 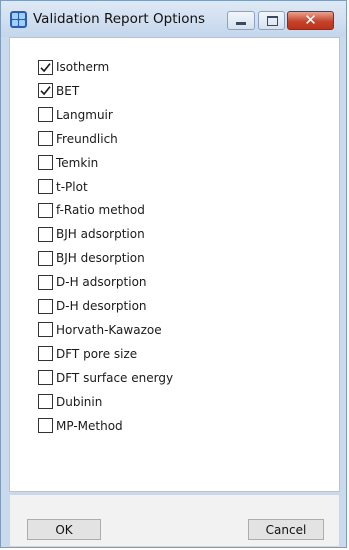 What do you see at coordinates (119, 19) in the screenshot?
I see `window-title: Validation Report Options` at bounding box center [119, 19].